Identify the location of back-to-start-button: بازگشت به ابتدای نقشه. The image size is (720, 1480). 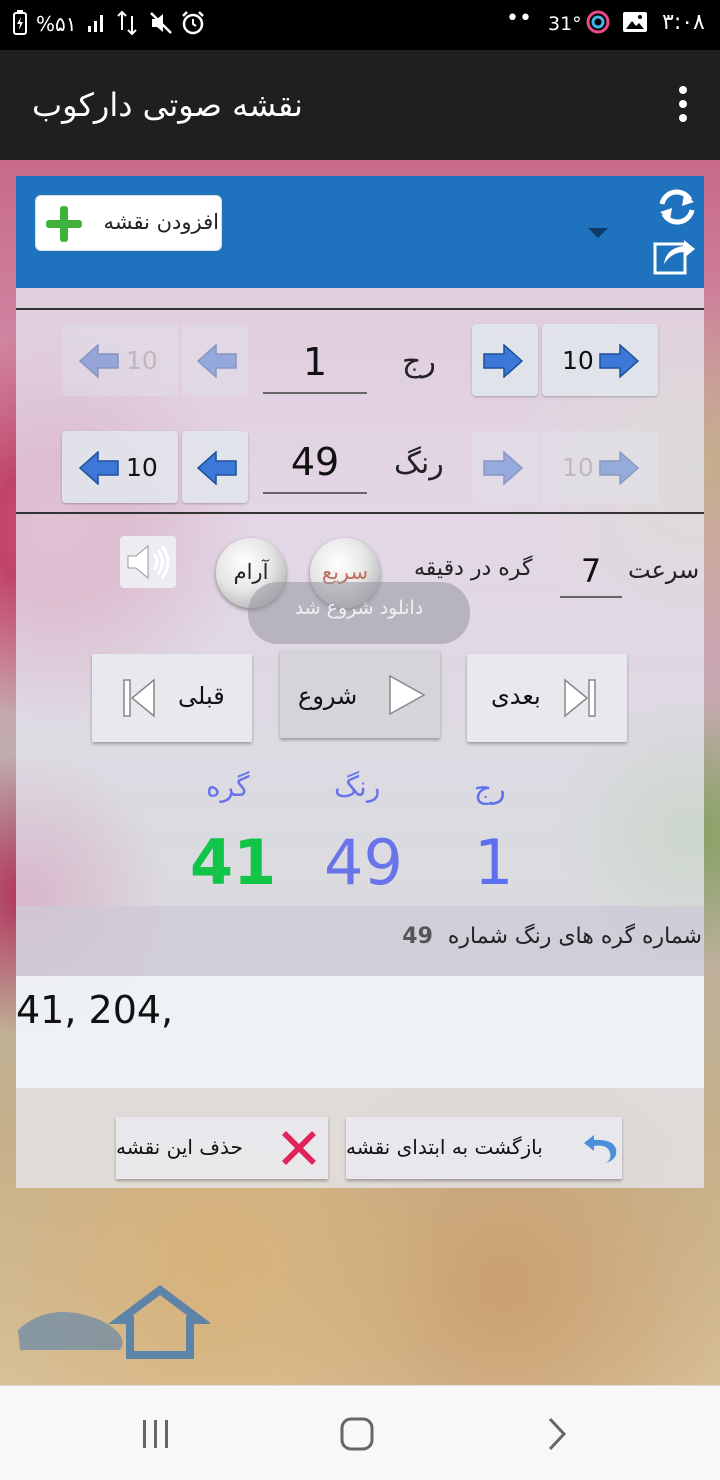
(484, 1148).